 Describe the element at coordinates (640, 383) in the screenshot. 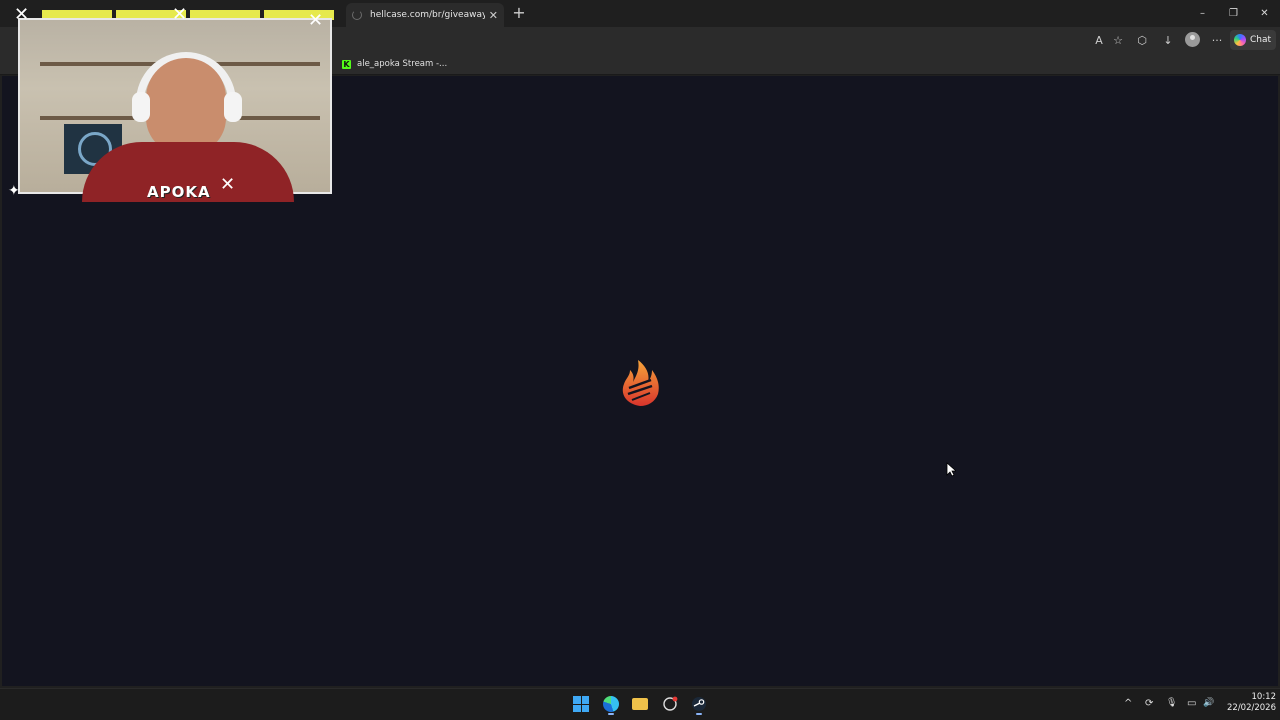

I see `flame-logo-icon` at that location.